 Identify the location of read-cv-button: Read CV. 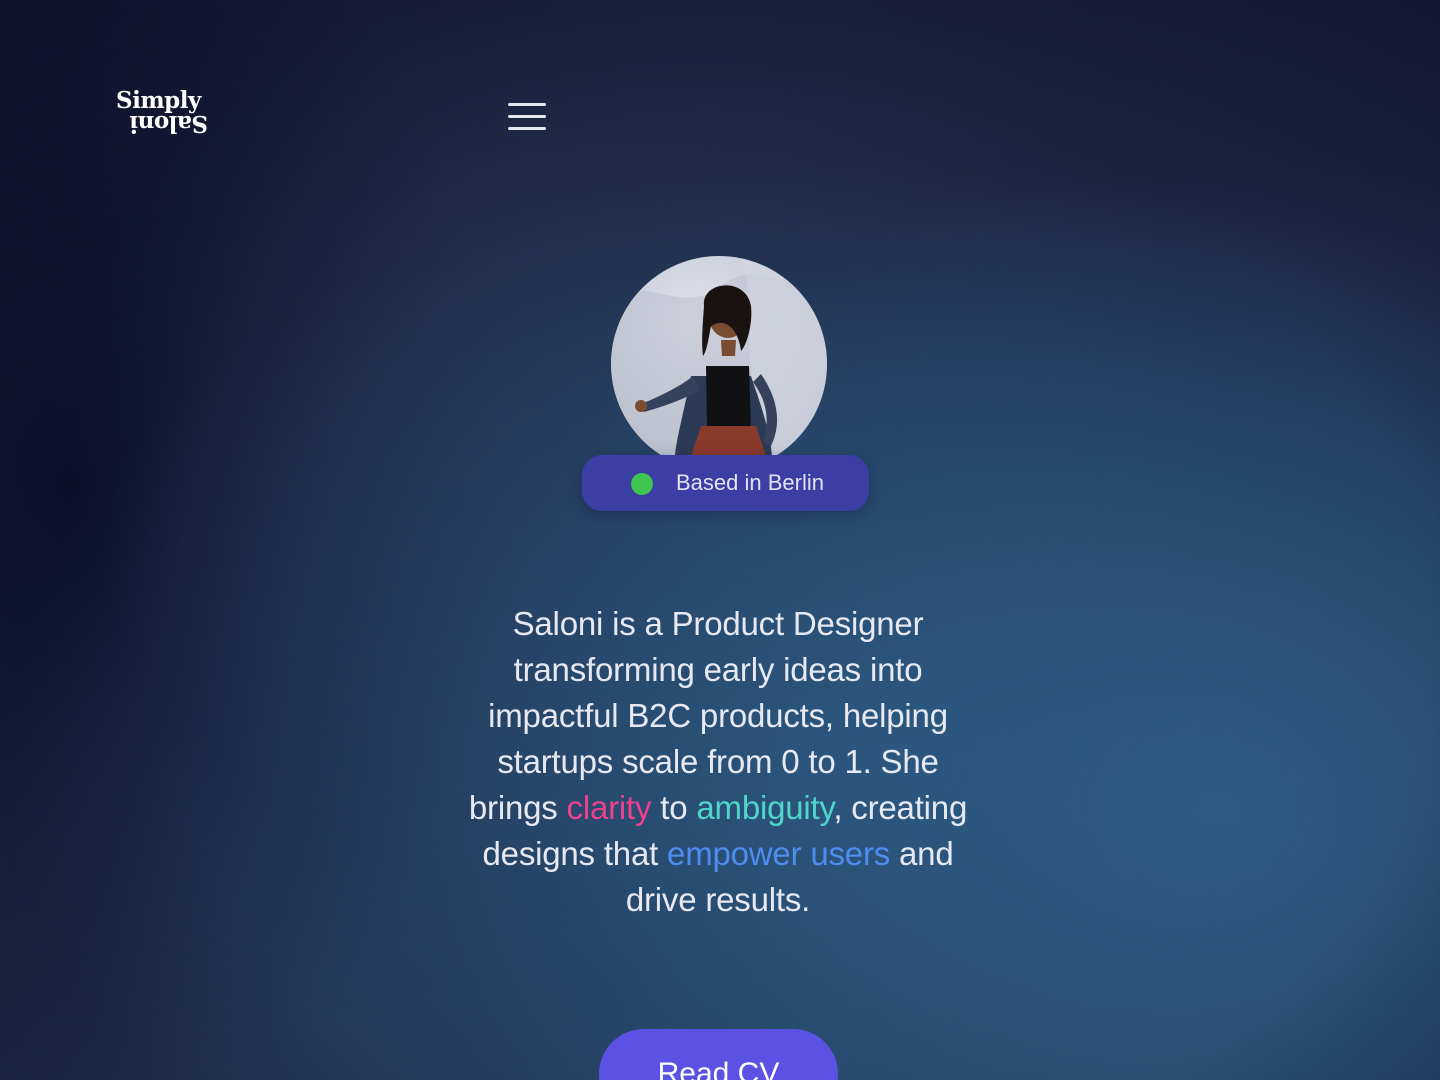
(718, 1054).